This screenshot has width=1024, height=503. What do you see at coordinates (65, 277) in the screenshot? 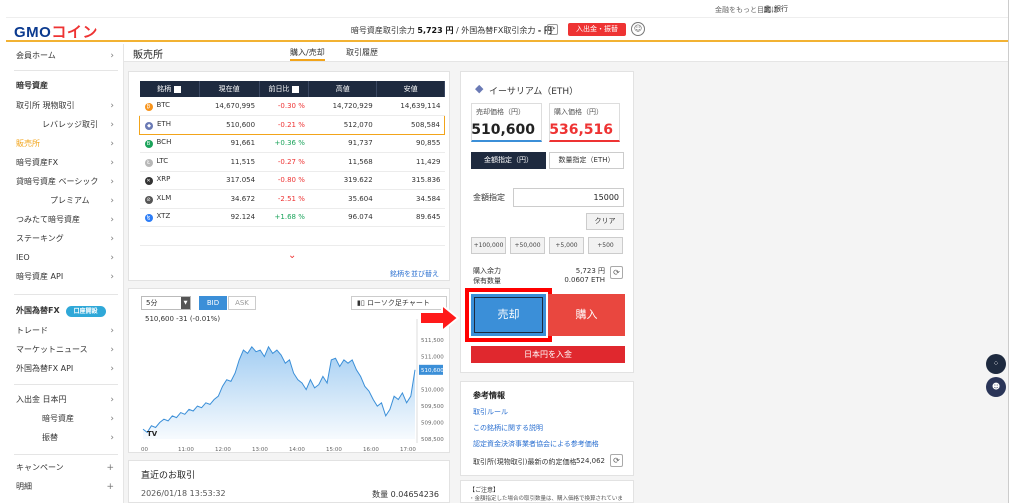
I see `sidebar-item-crypto-api: 暗号資産 API ›` at bounding box center [65, 277].